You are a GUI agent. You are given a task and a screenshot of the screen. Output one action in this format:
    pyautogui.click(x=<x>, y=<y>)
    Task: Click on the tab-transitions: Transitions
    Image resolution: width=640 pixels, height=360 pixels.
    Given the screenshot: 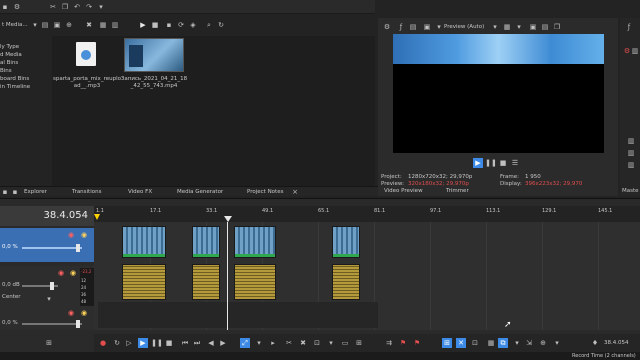 What is the action you would take?
    pyautogui.click(x=86, y=192)
    